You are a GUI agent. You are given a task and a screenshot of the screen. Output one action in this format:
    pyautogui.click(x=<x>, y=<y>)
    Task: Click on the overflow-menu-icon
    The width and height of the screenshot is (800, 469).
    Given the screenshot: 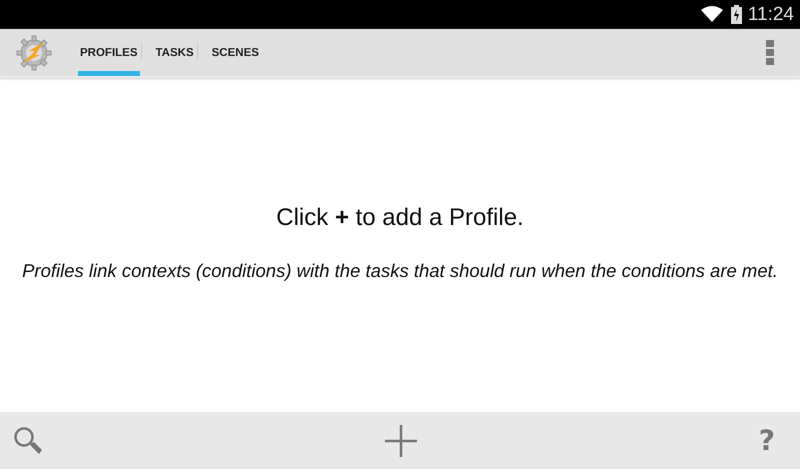 What is the action you would take?
    pyautogui.click(x=770, y=53)
    